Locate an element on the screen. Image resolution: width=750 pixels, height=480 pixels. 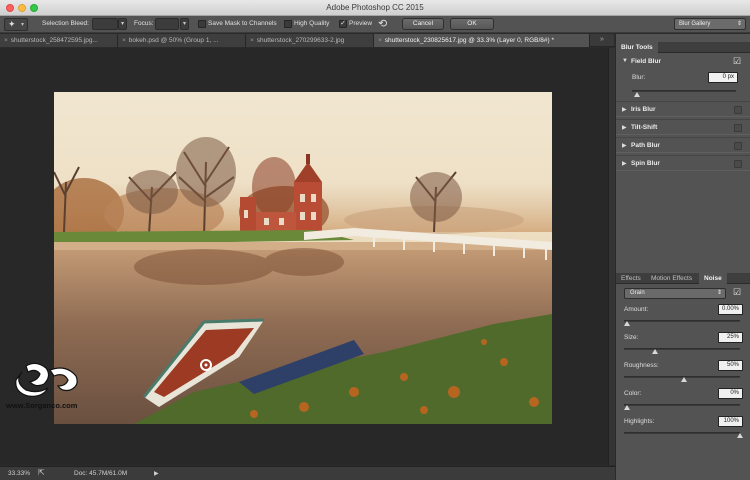
tab-document-3: × shutterstock_270299633-2.jpg is located at coordinates (310, 40).